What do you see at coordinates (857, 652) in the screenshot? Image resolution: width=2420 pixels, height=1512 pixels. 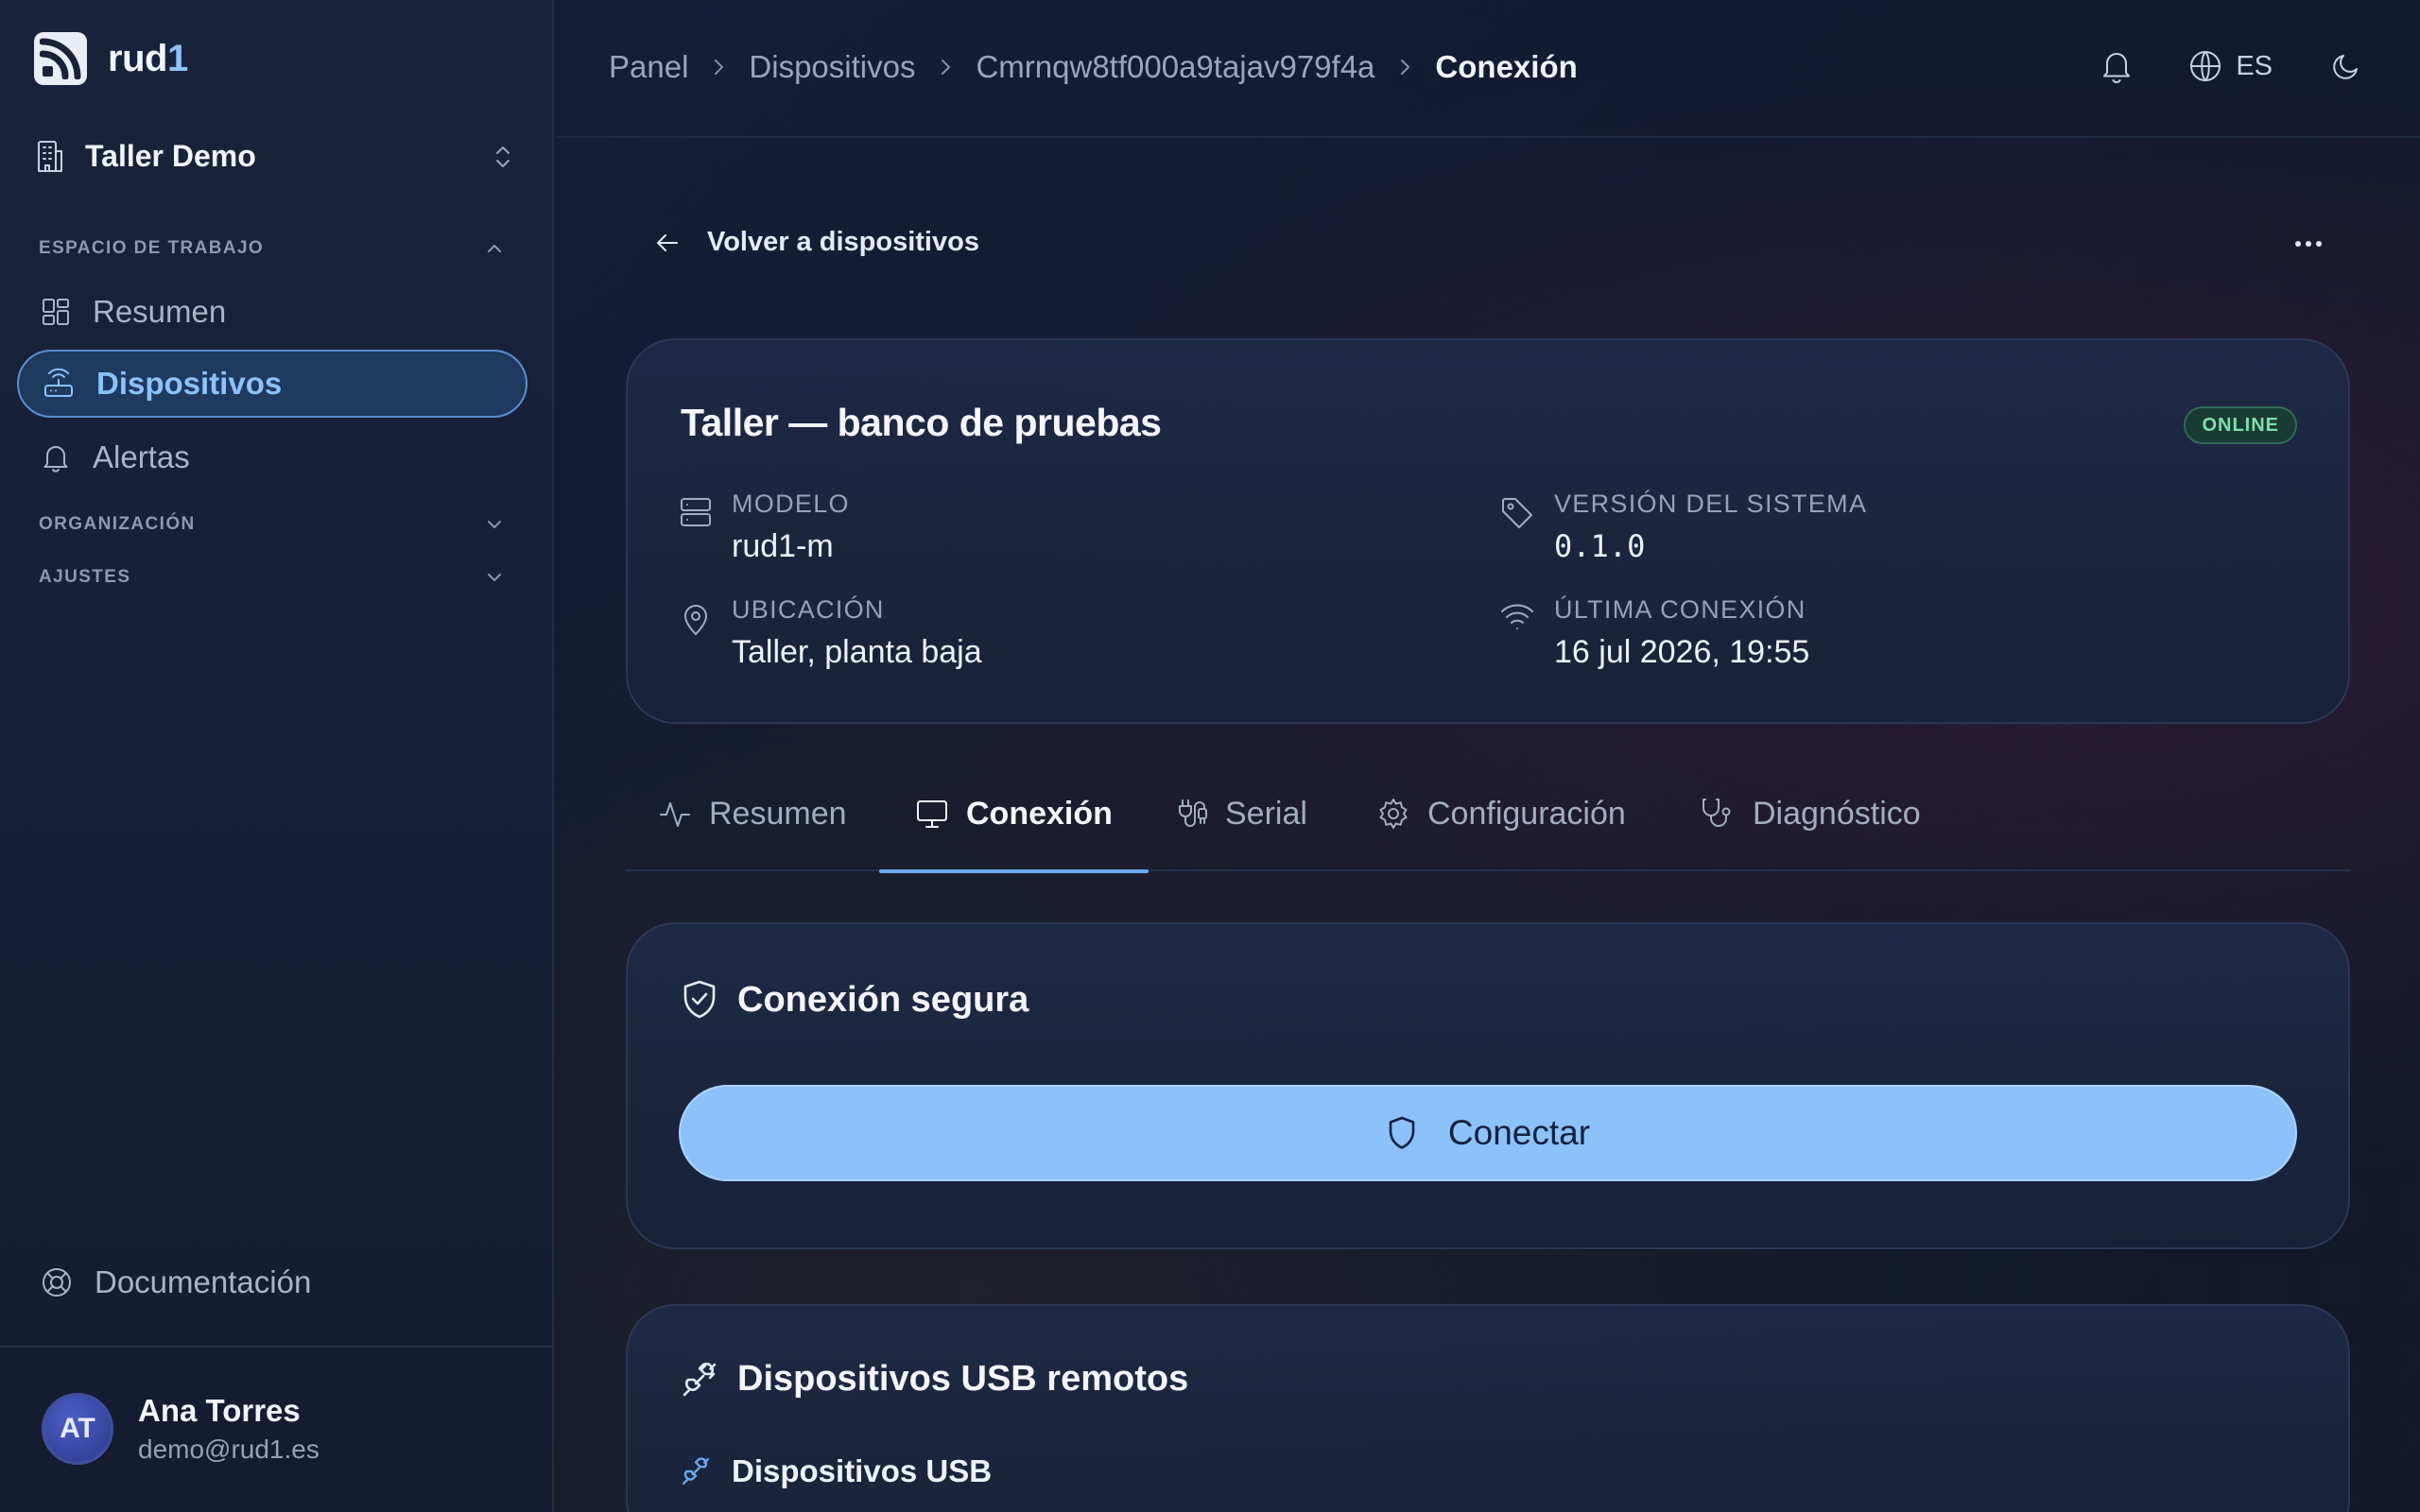 I see `meta-value: Taller, planta baja` at bounding box center [857, 652].